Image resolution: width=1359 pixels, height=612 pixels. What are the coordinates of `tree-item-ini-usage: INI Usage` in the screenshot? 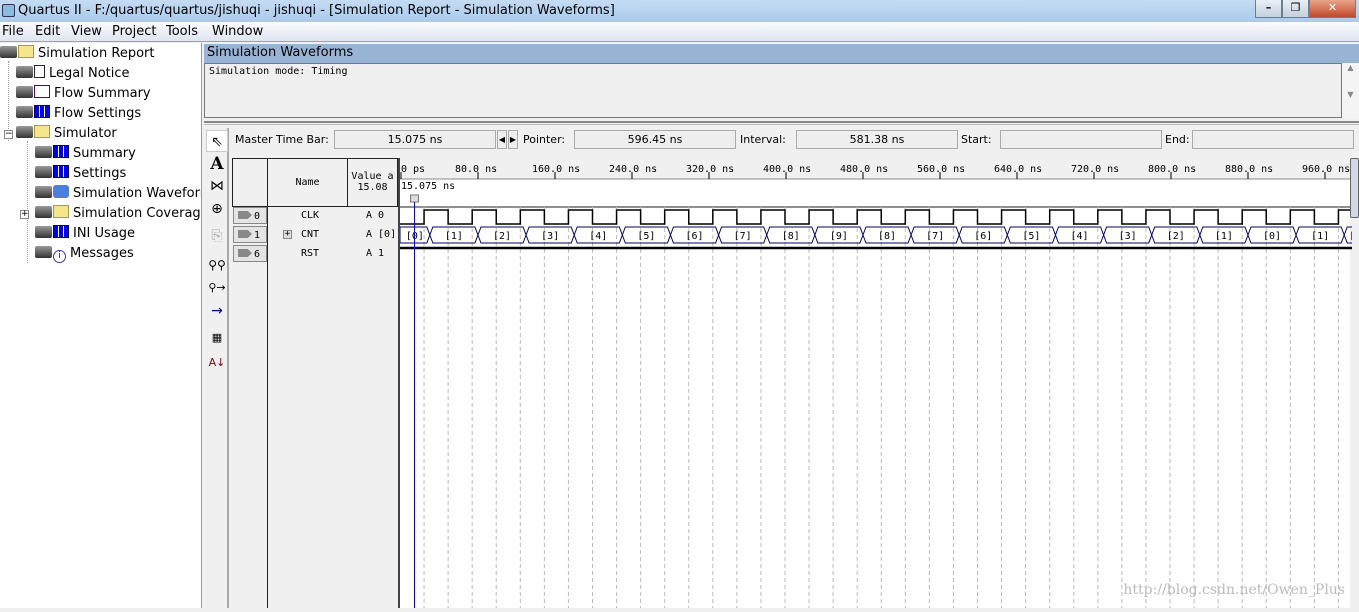 It's located at (85, 234).